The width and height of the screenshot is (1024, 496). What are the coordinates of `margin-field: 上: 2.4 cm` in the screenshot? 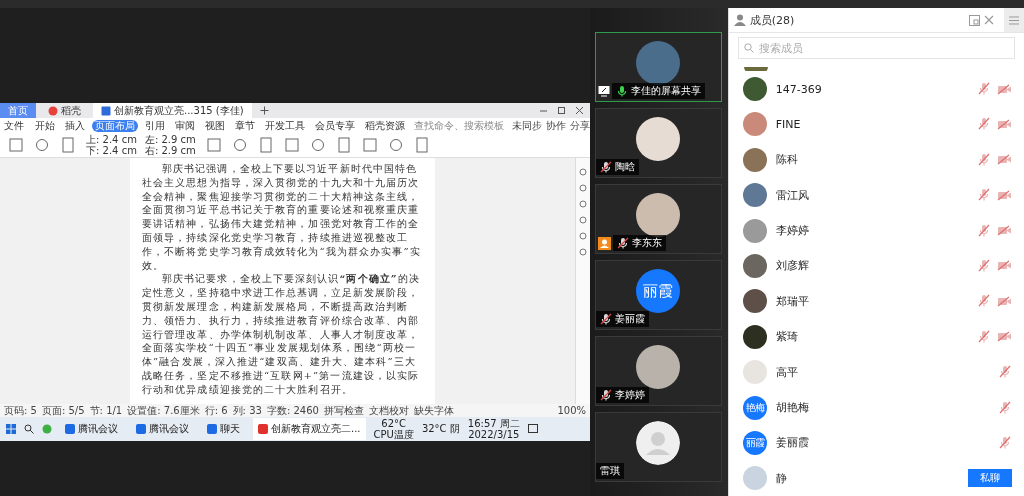 It's located at (111, 139).